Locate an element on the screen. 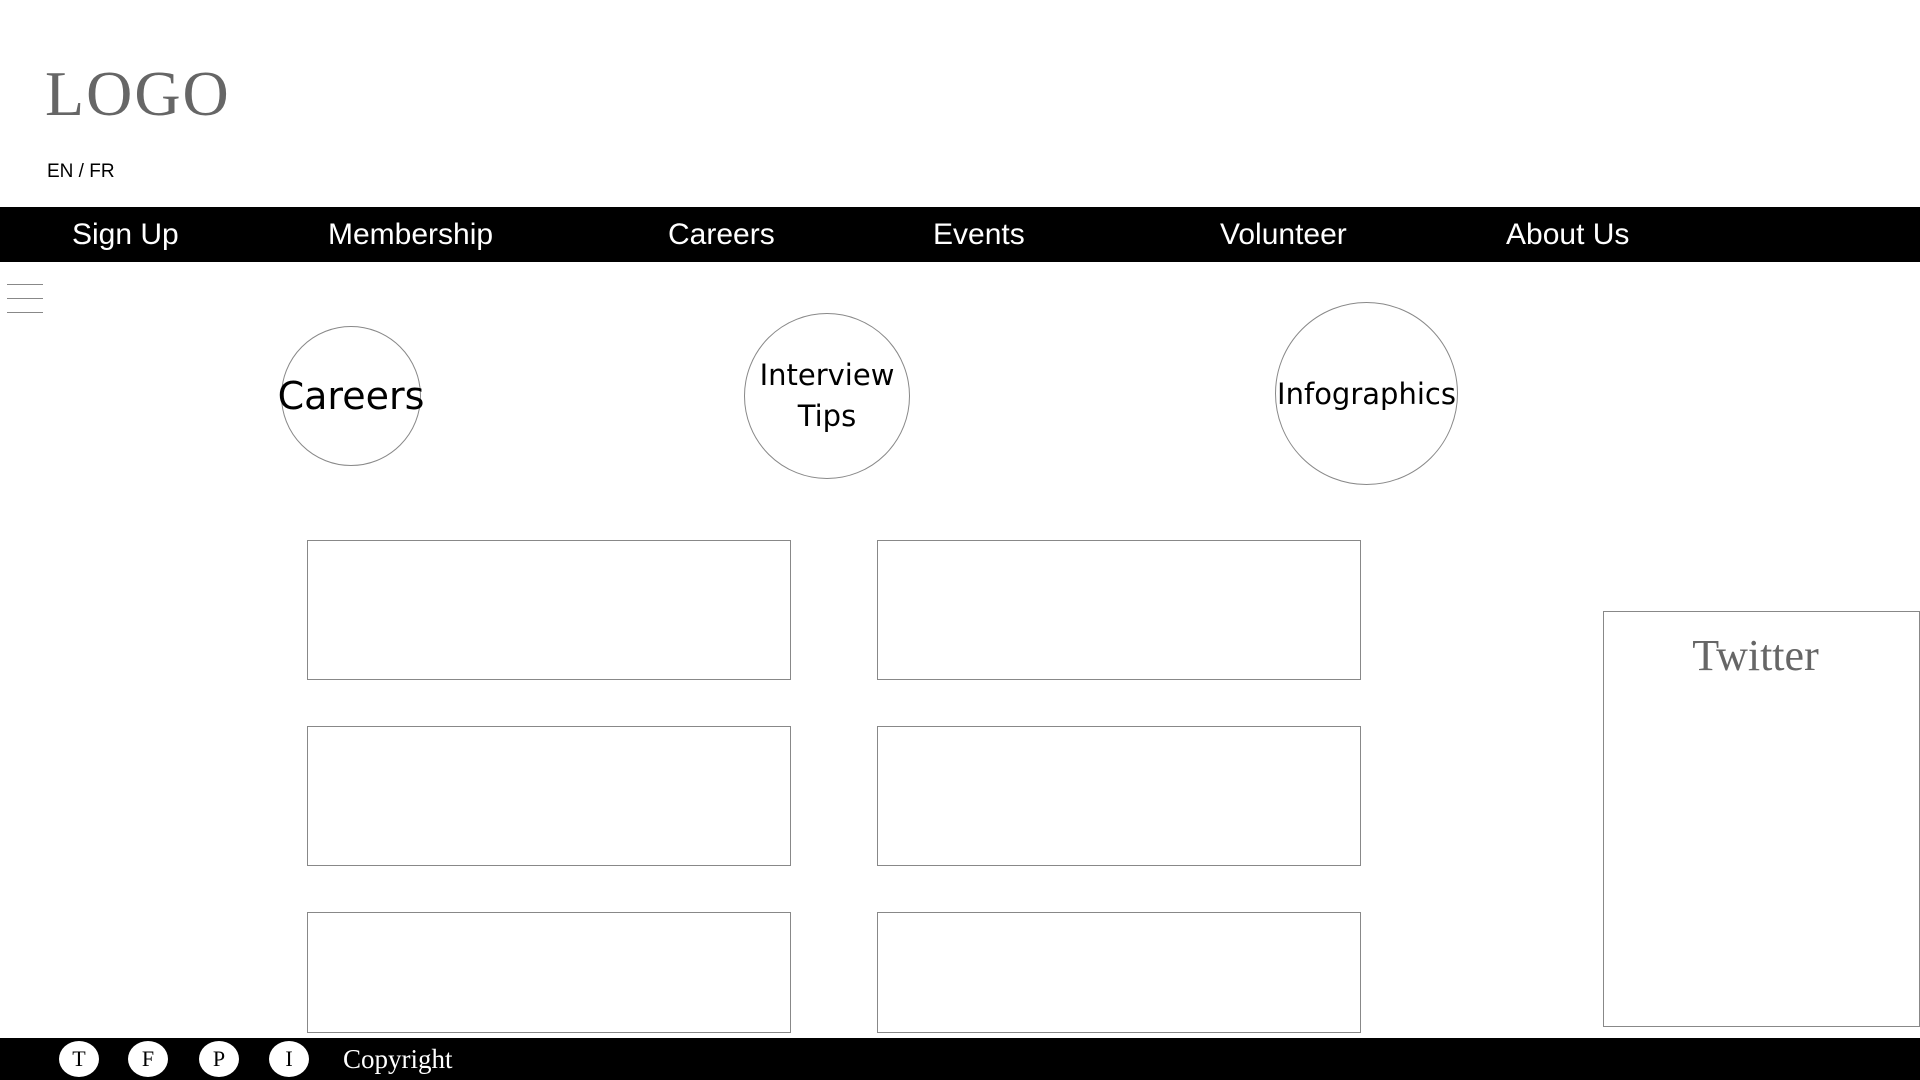  logo: LOGO is located at coordinates (138, 94).